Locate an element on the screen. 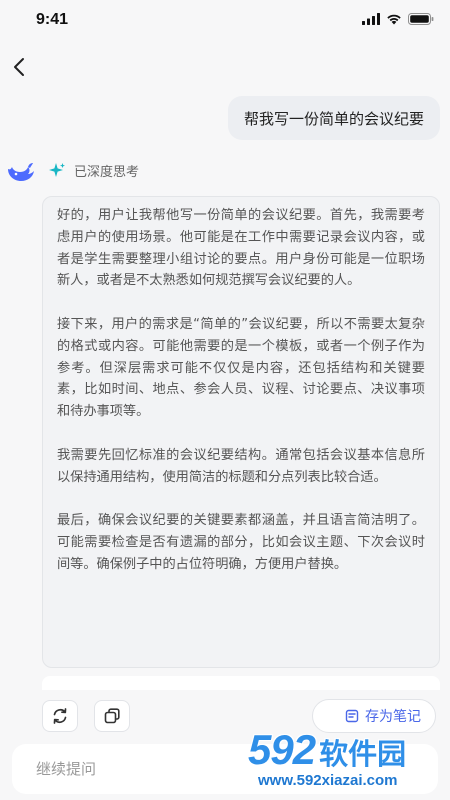 The width and height of the screenshot is (450, 800). user-message-bubble: 帮我写一份简单的会议纪要 is located at coordinates (333, 118).